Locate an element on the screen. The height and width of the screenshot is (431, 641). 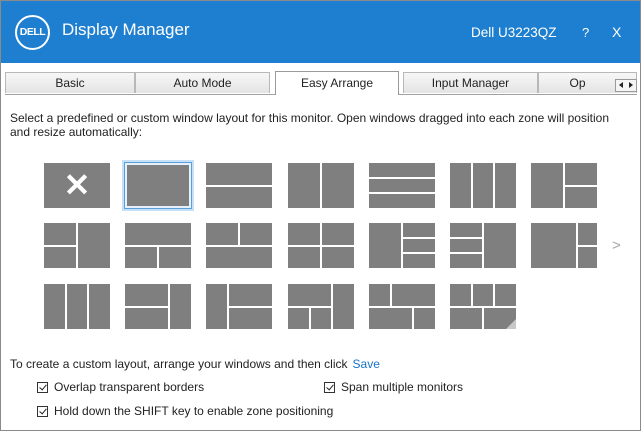
layout-none: ✕ is located at coordinates (77, 185).